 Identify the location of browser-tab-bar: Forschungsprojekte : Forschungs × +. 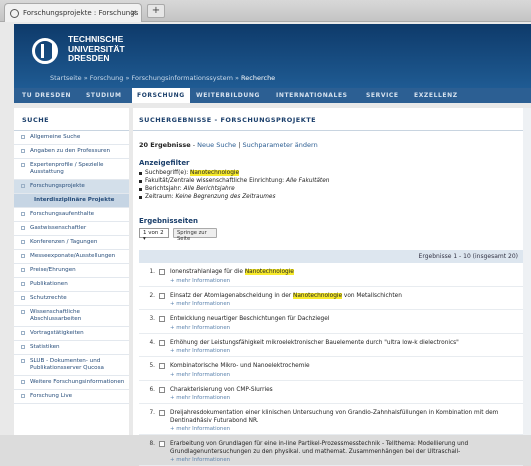
(265, 11).